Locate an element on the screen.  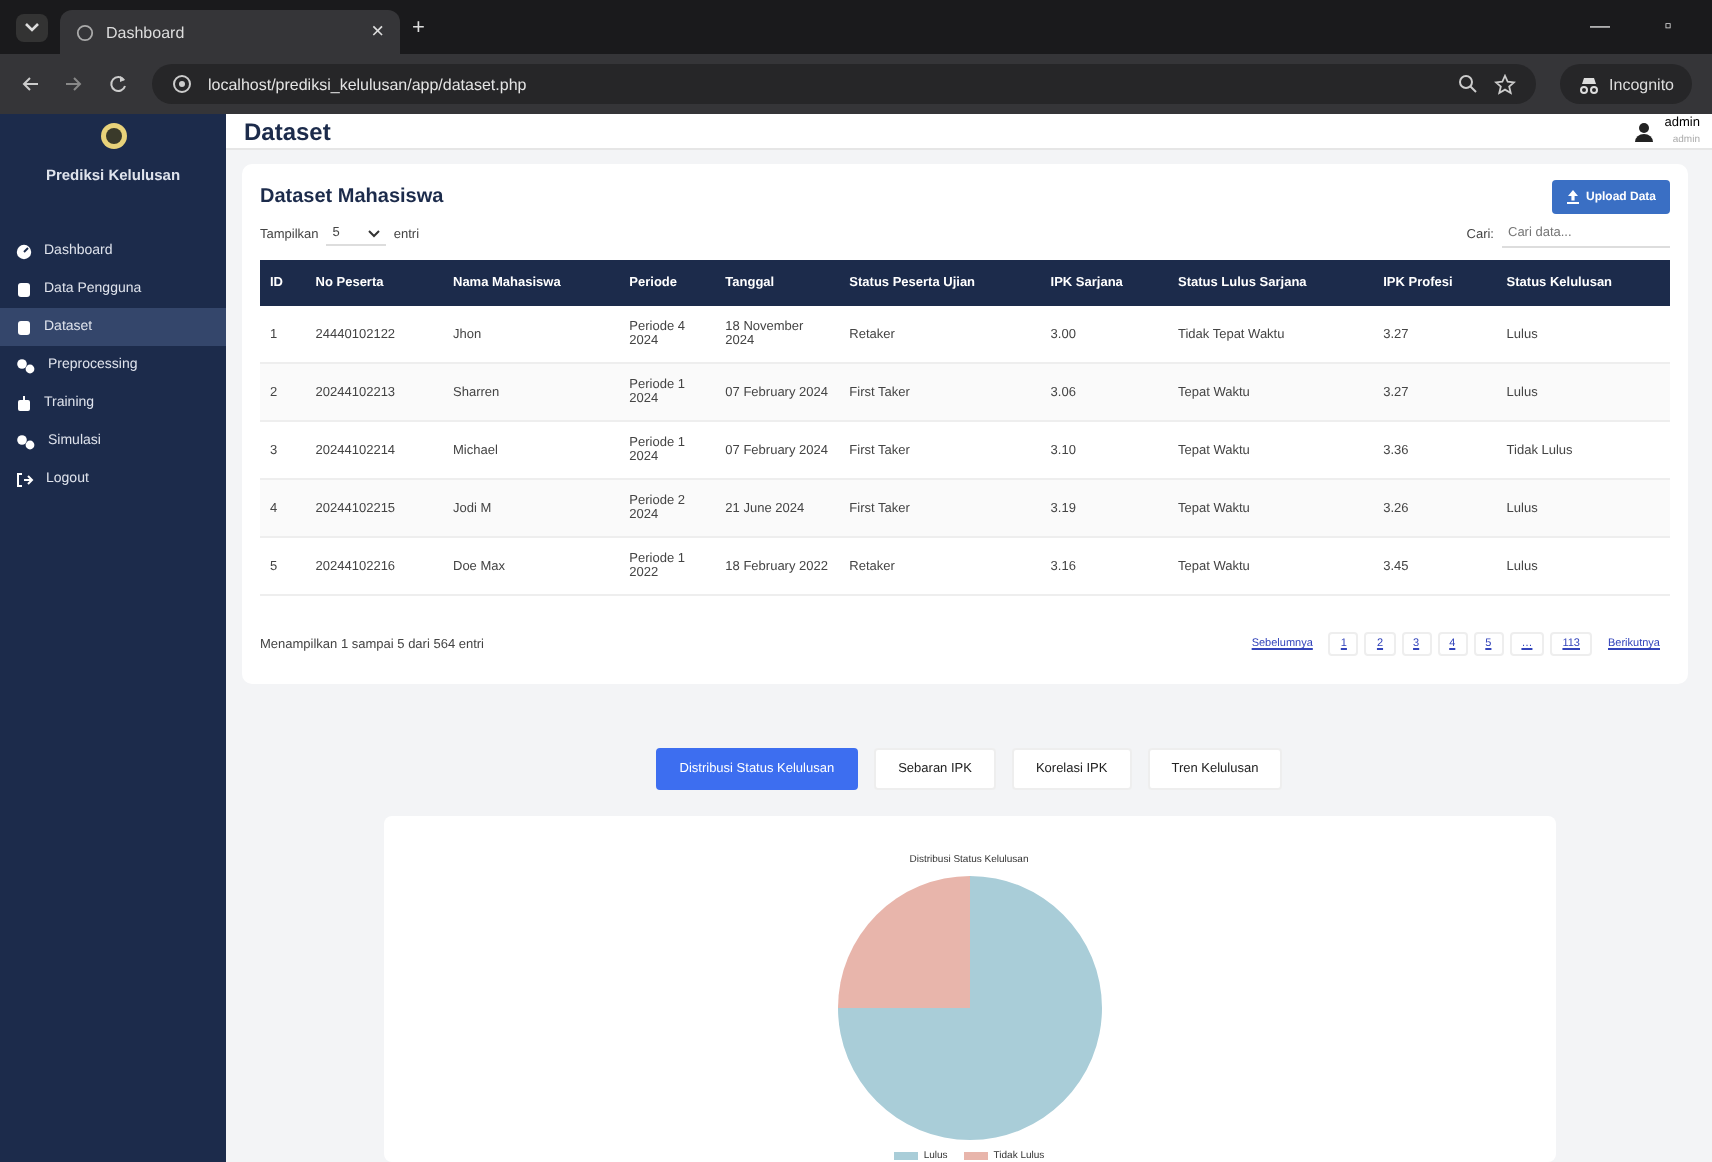
page-title: Dataset is located at coordinates (287, 131).